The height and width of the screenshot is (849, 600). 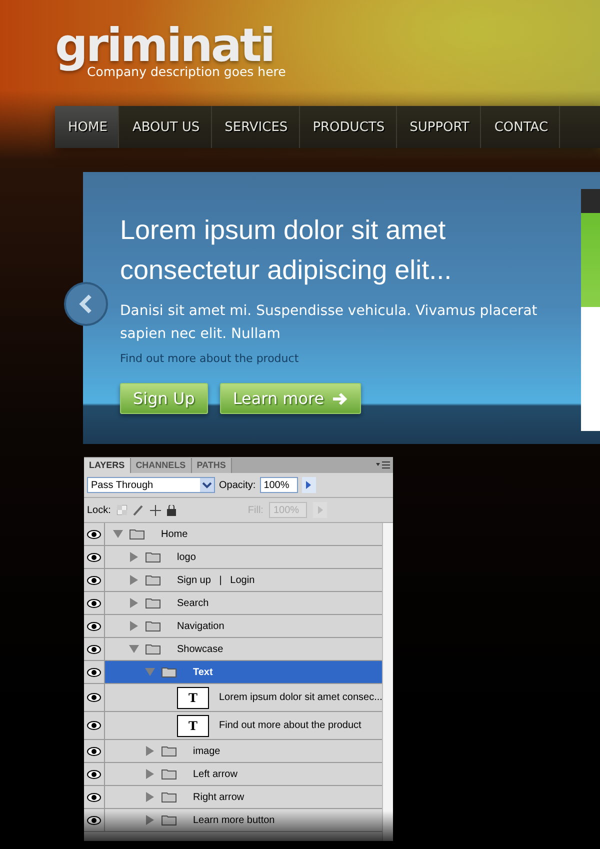 What do you see at coordinates (99, 510) in the screenshot?
I see `lock-label: Lock:` at bounding box center [99, 510].